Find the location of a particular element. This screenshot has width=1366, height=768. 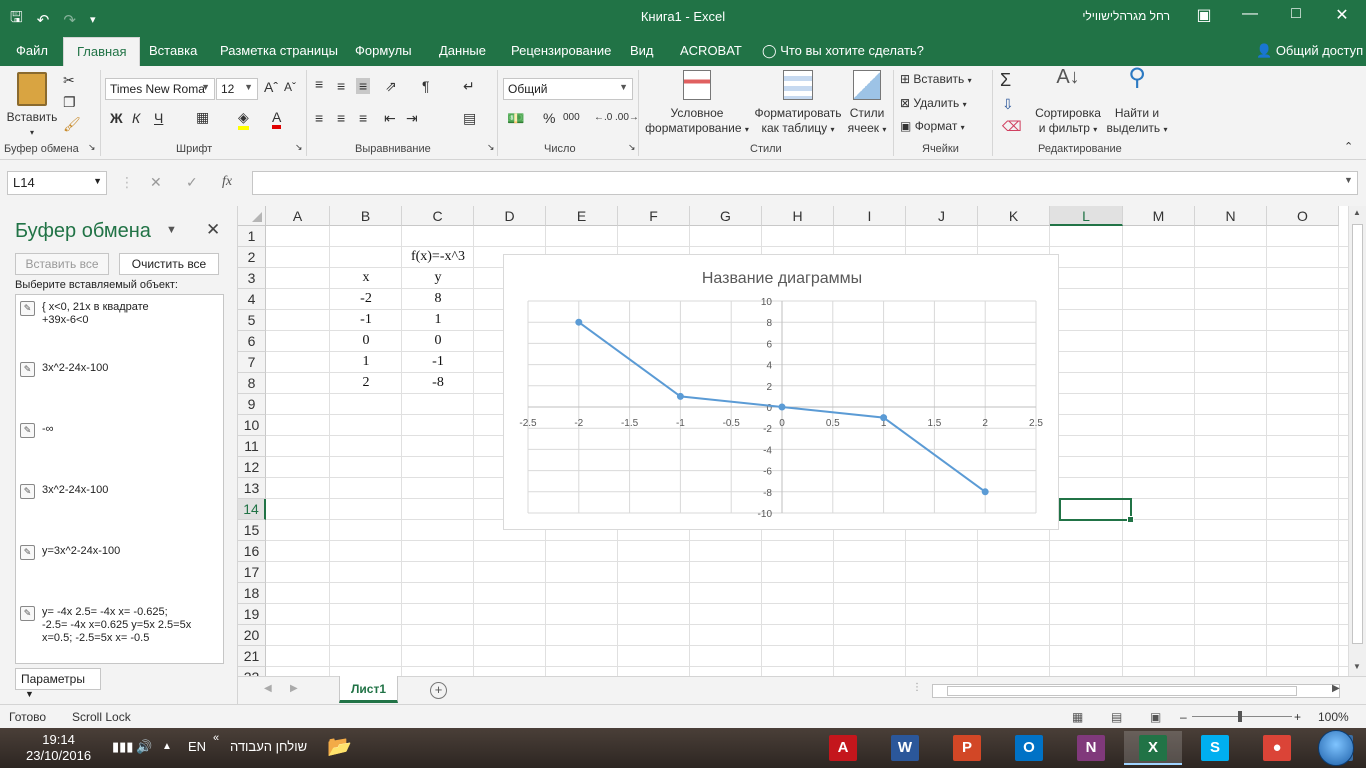

page-break-view-icon: ▣ is located at coordinates (1155, 717).